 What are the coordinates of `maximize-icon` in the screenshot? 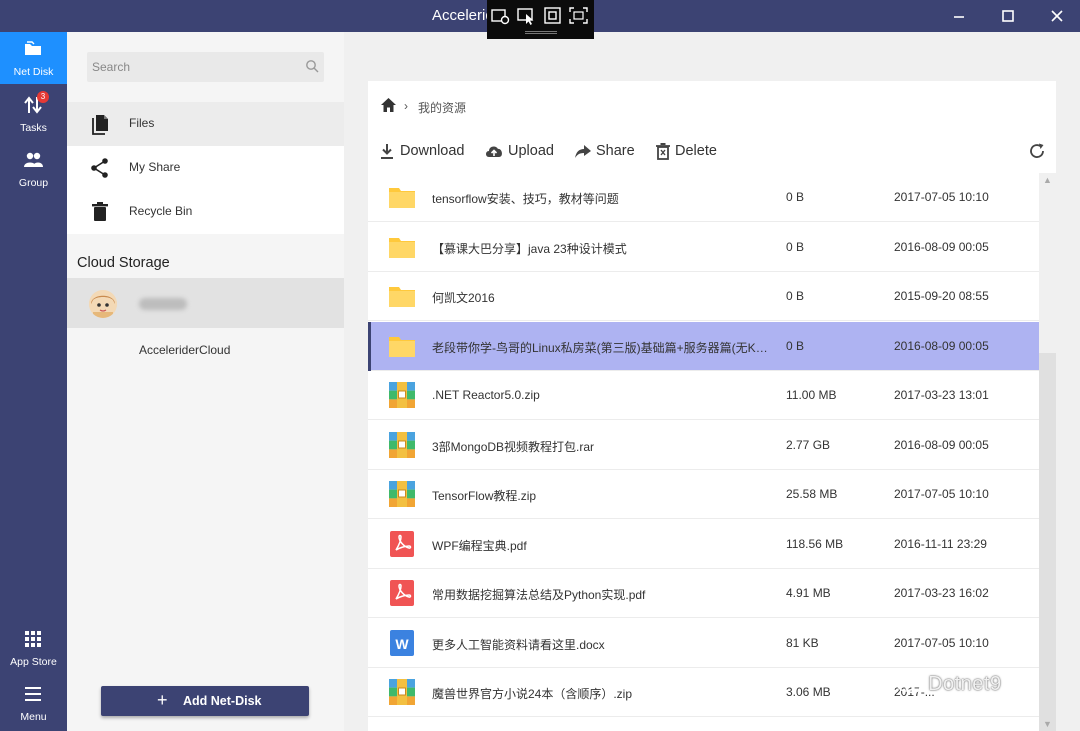 It's located at (1008, 16).